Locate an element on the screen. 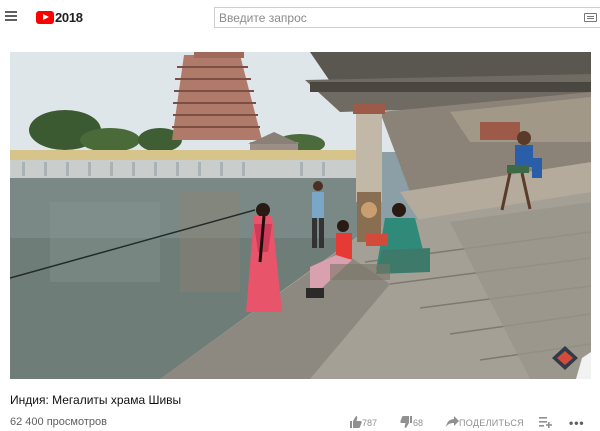 The image size is (600, 431). youtube-logo-icon is located at coordinates (45, 17).